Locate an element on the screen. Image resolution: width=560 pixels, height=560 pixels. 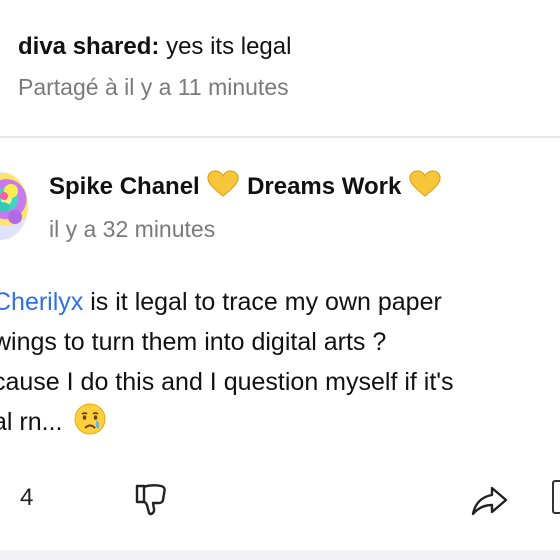
author-suffix: Dreams Work is located at coordinates (324, 186).